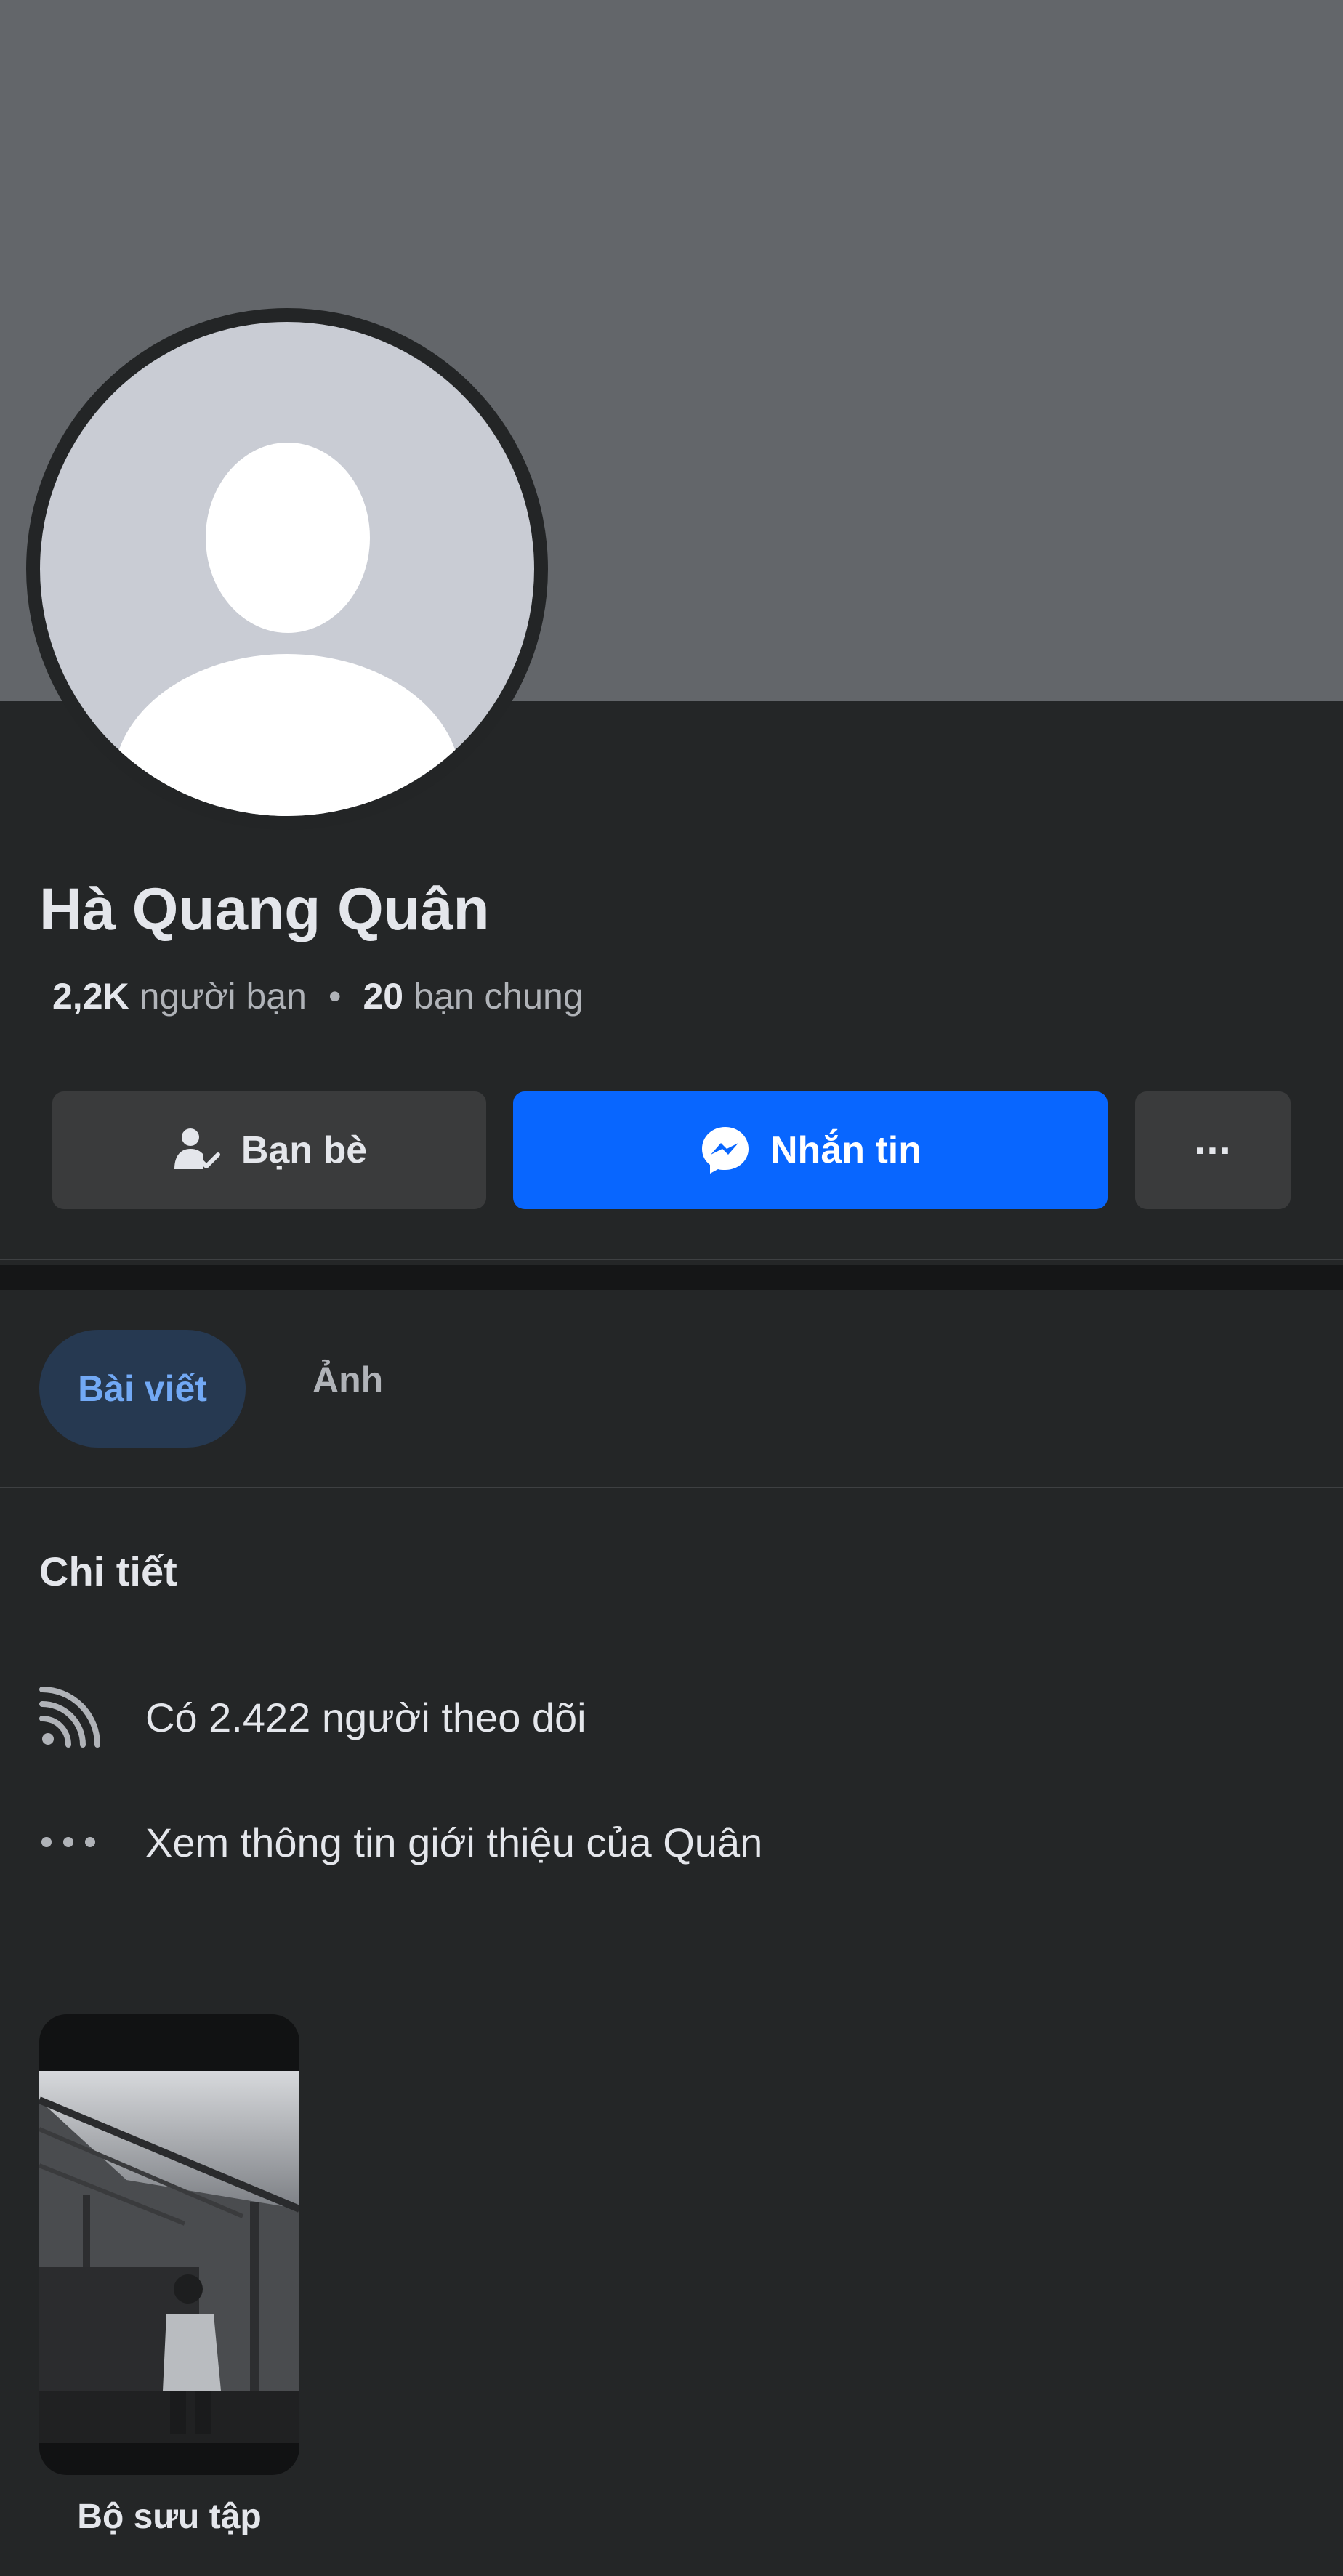 Image resolution: width=1343 pixels, height=2576 pixels. What do you see at coordinates (365, 1717) in the screenshot?
I see `followers-text: Có 2.422 người theo dõi` at bounding box center [365, 1717].